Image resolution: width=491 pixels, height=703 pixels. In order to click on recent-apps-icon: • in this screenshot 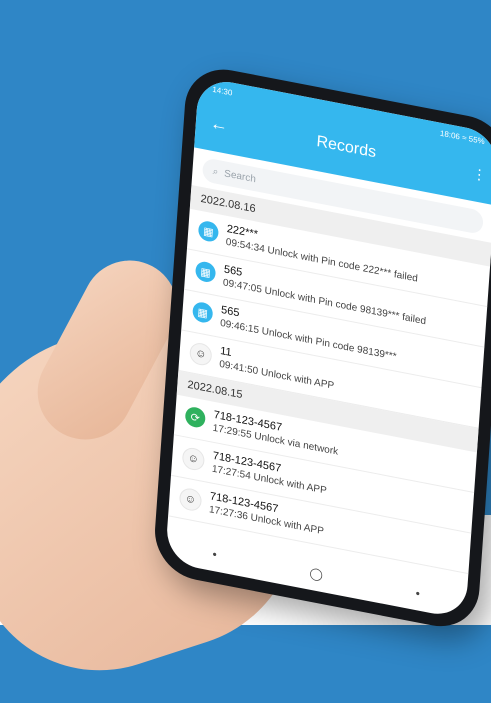, I will do `click(214, 554)`.